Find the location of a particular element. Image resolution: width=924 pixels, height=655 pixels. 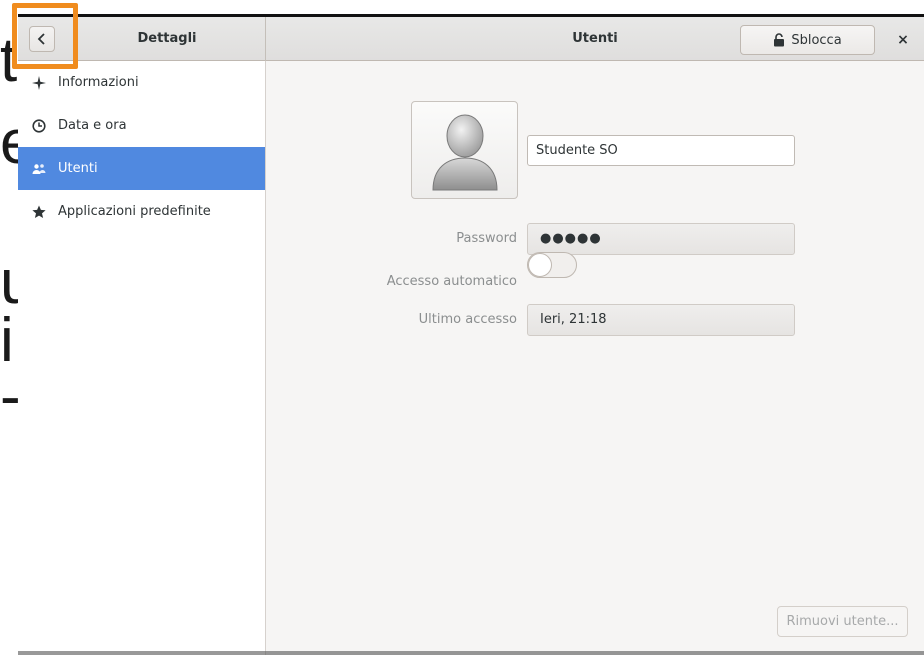

window-bottom-edge is located at coordinates (471, 653).